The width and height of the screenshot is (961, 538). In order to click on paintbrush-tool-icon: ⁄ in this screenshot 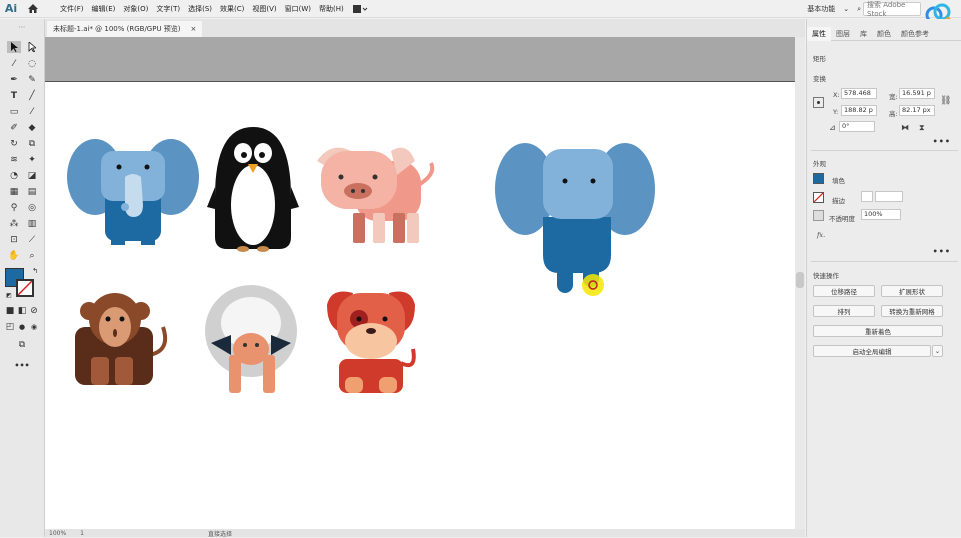, I will do `click(32, 112)`.